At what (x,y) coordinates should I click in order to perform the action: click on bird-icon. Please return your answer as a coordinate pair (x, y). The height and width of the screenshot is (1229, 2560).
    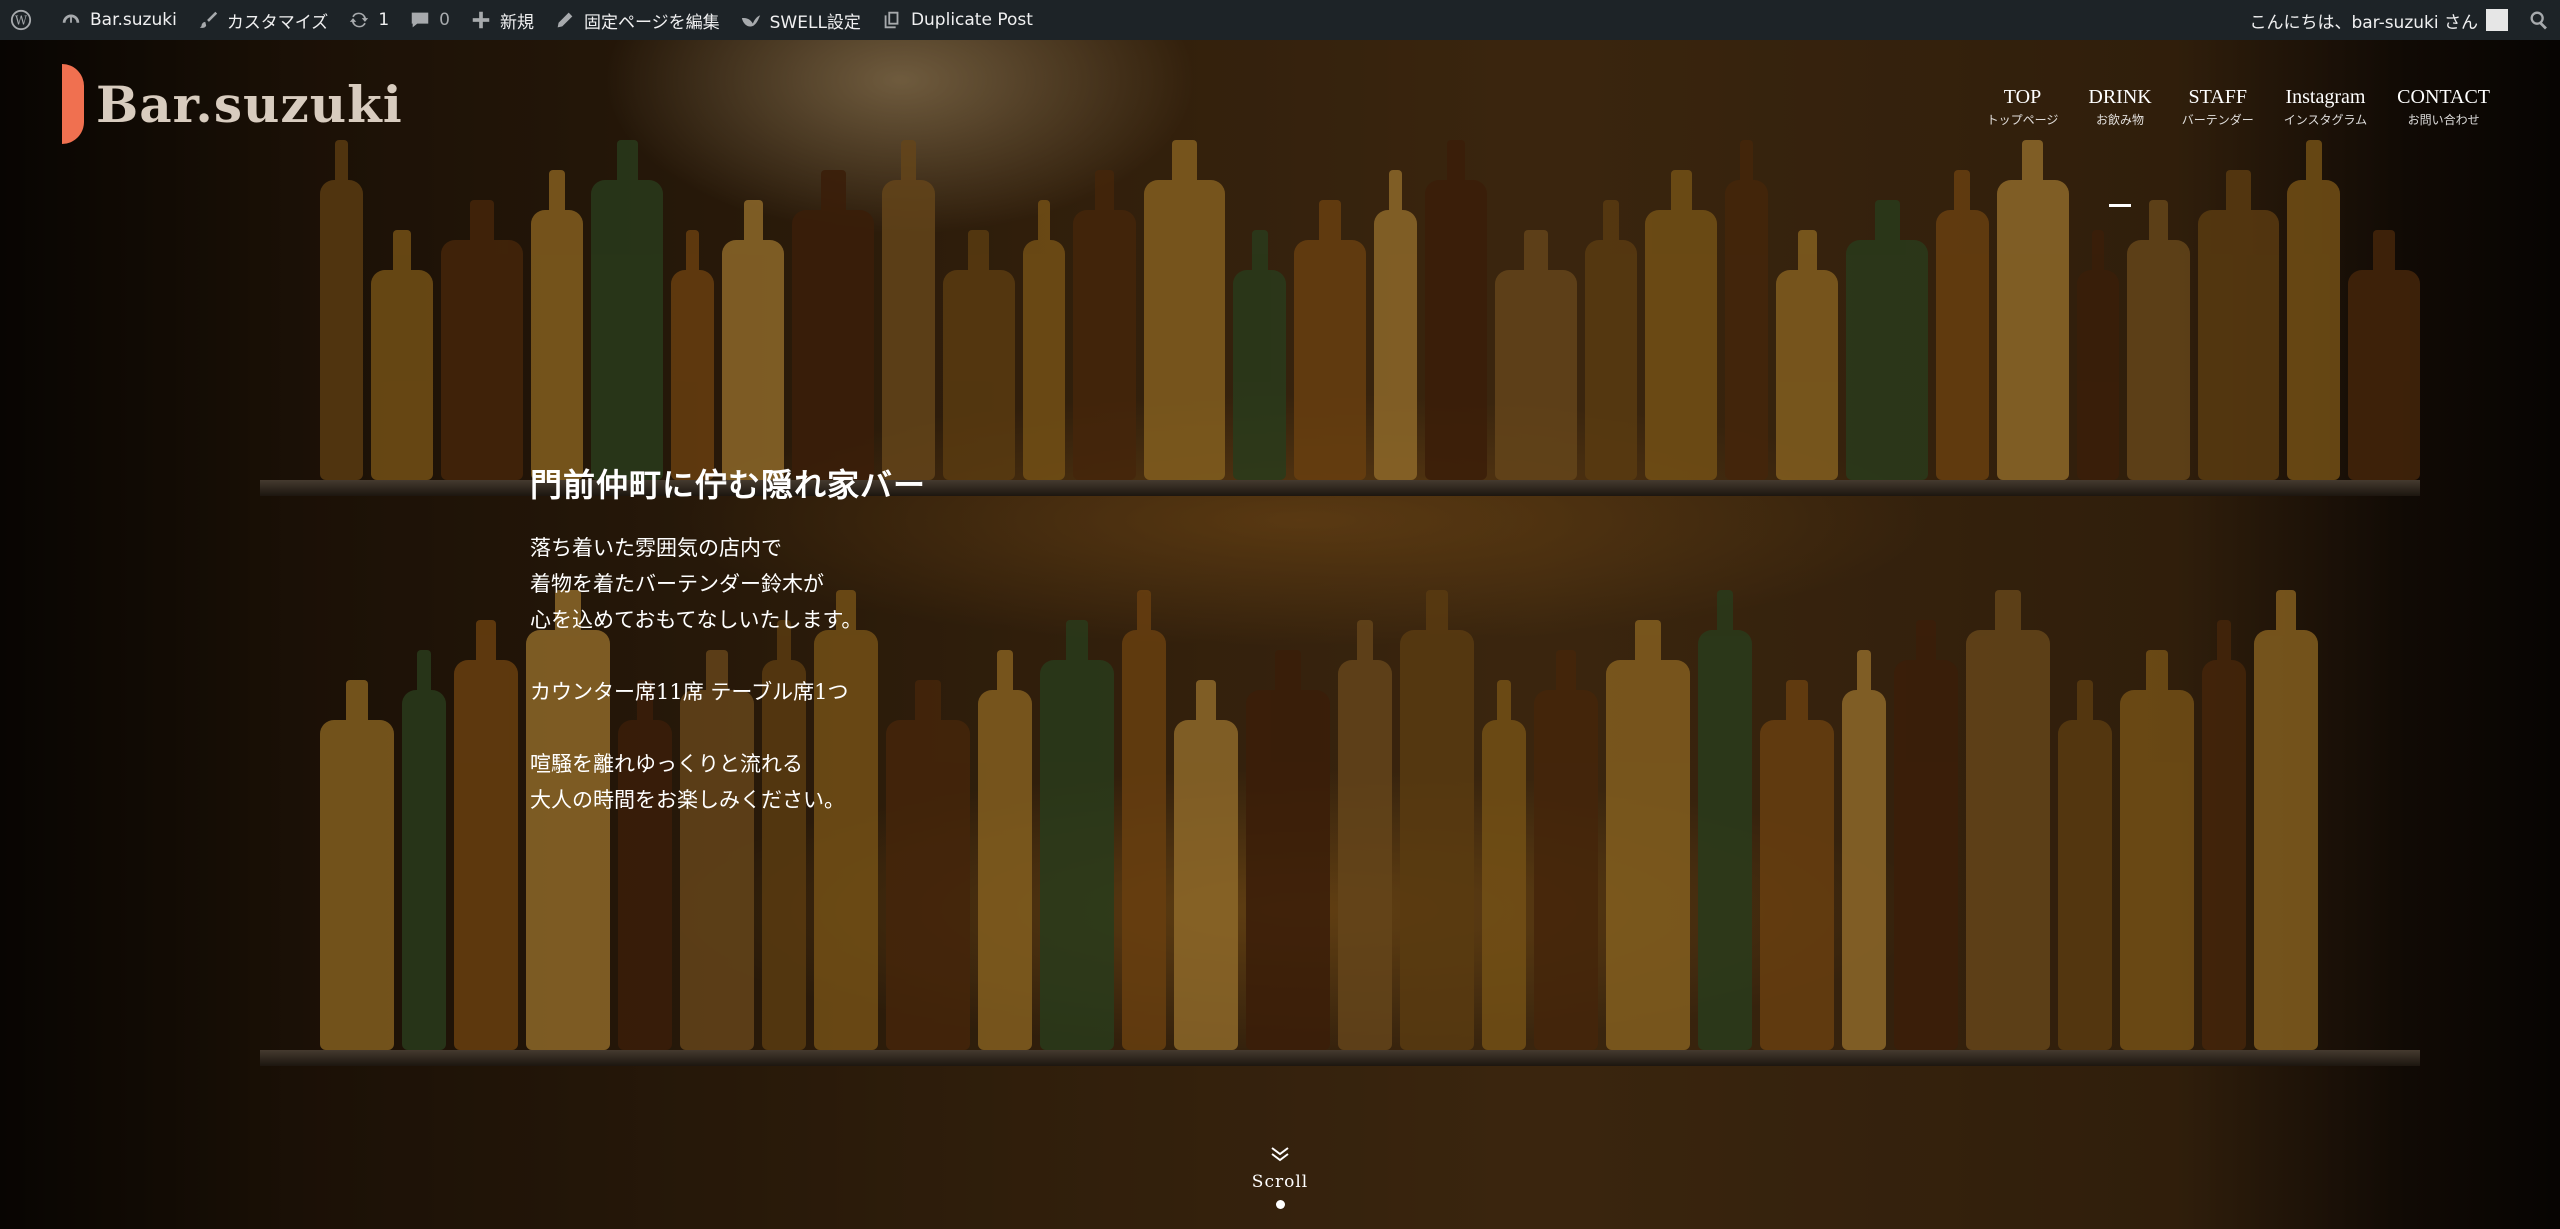
    Looking at the image, I should click on (751, 20).